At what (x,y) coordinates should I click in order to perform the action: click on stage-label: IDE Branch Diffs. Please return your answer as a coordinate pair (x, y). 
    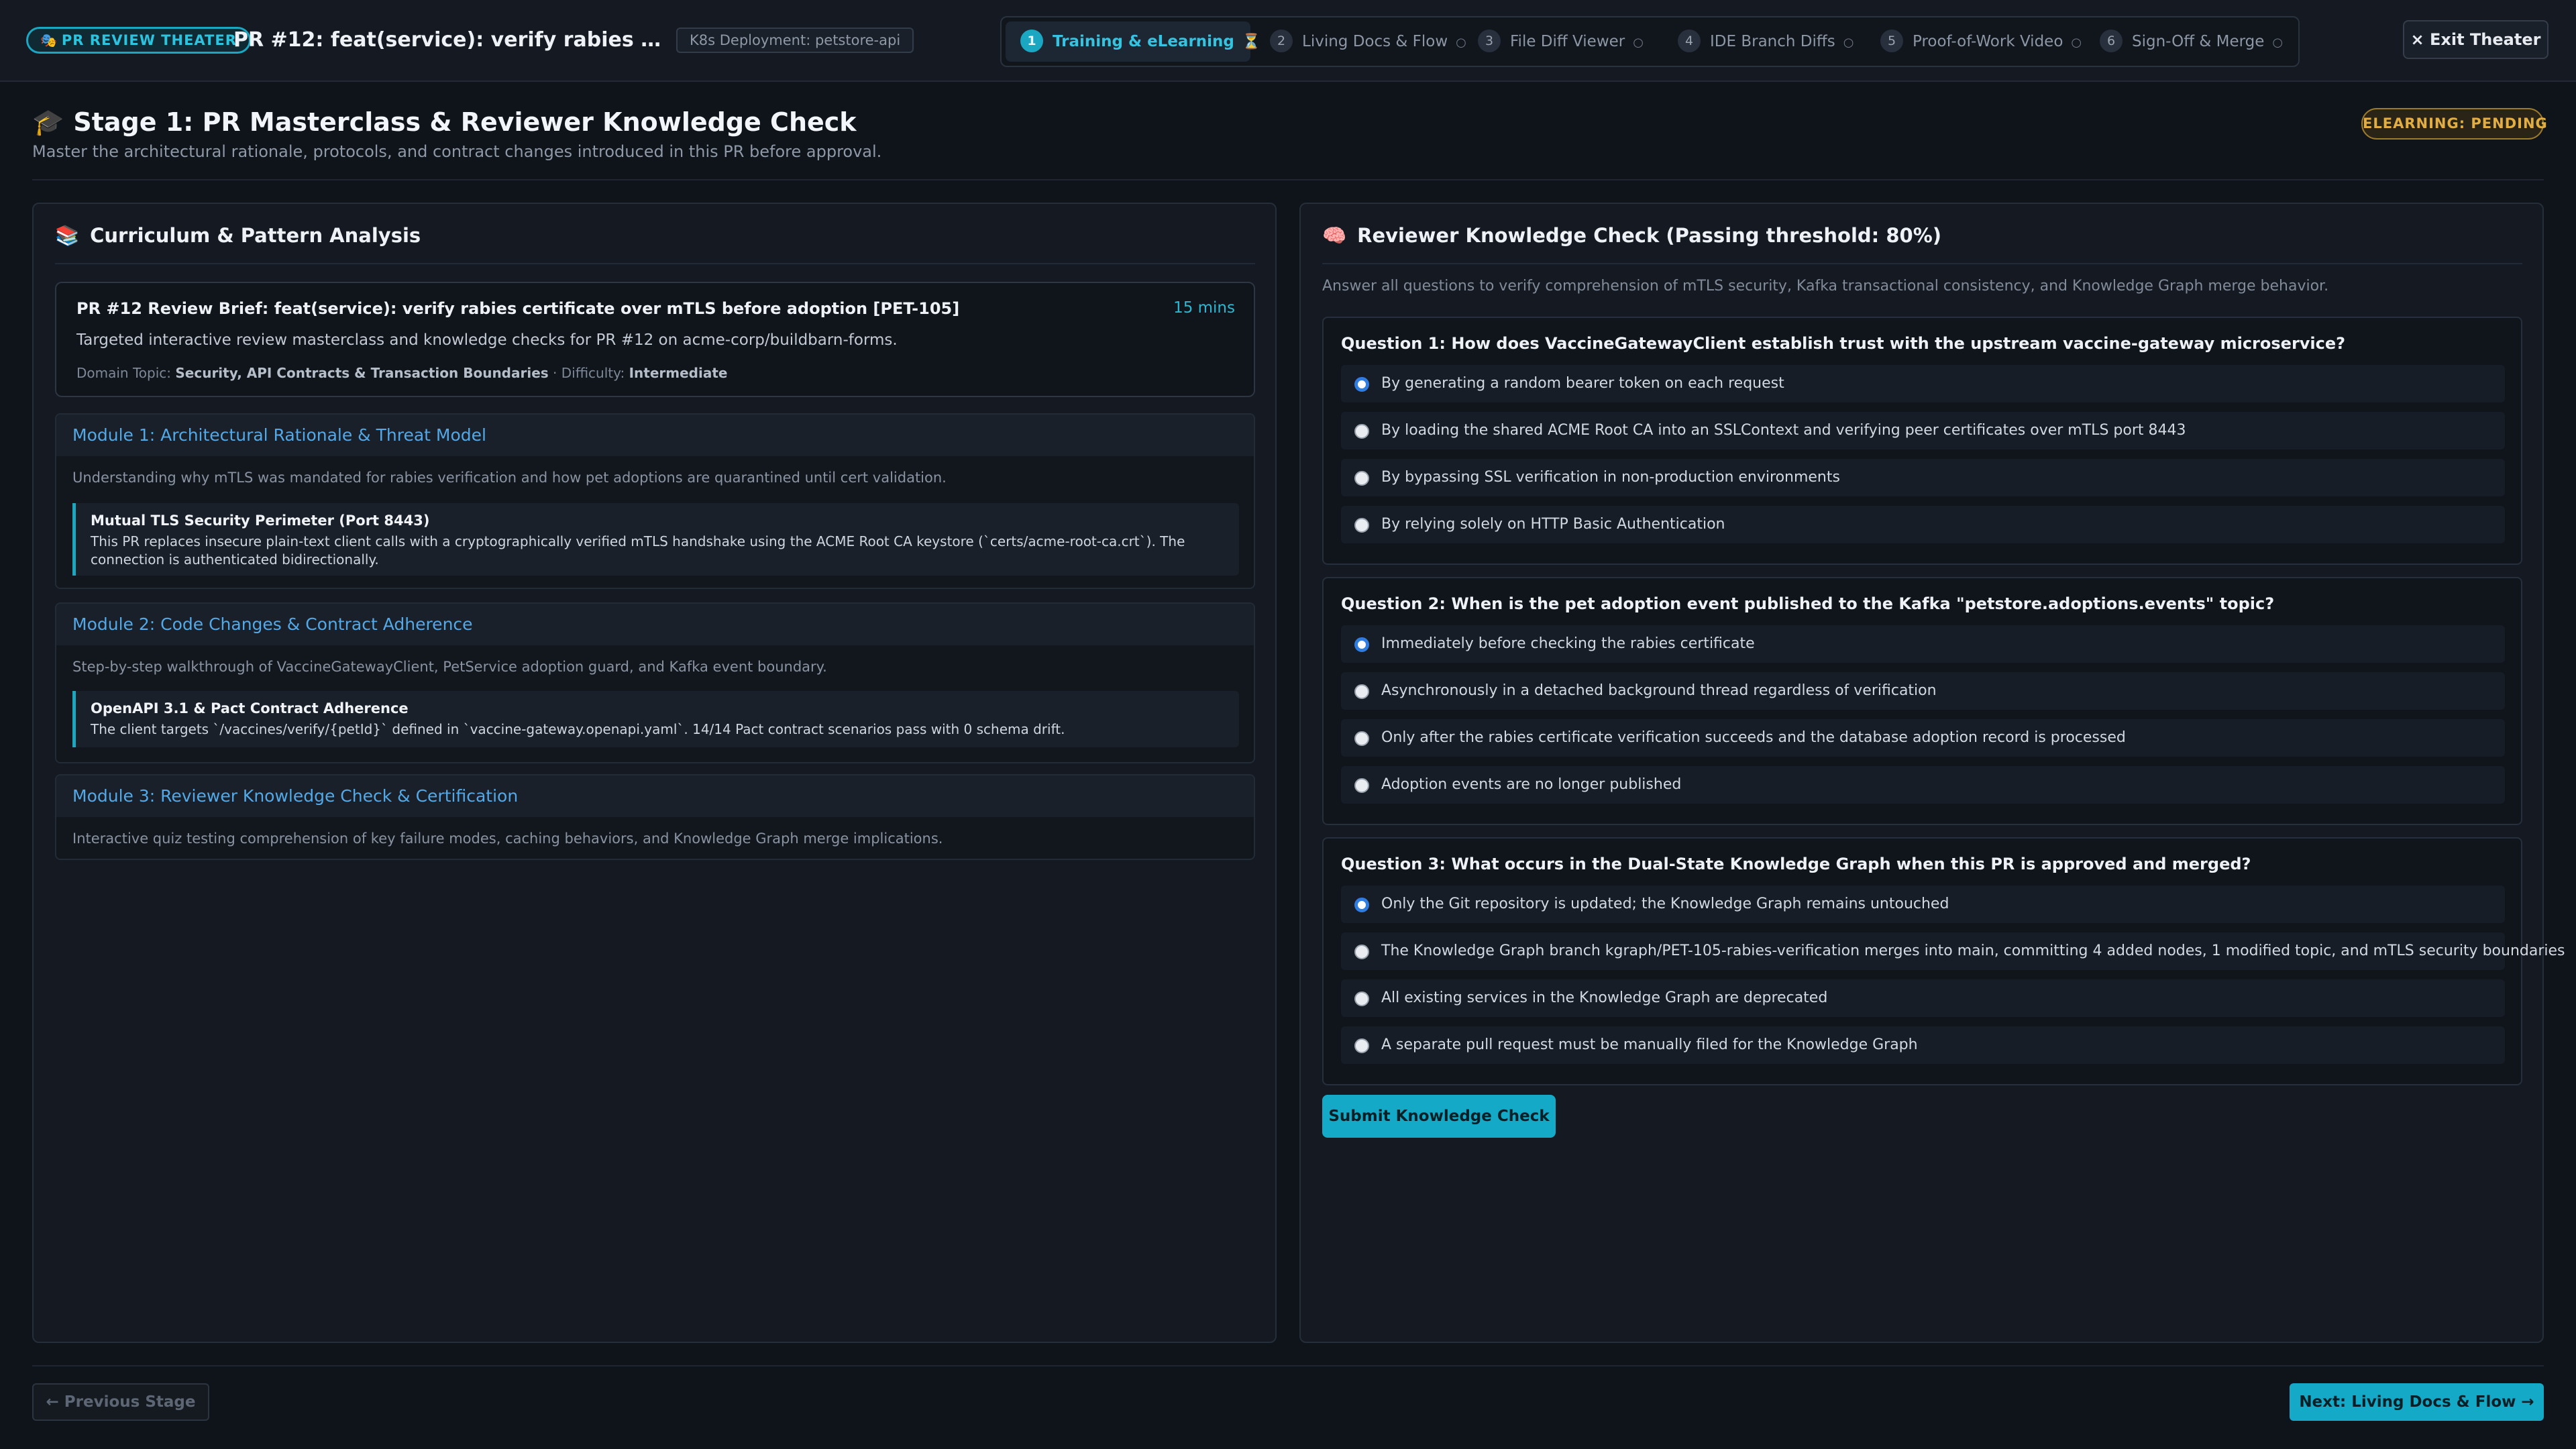
    Looking at the image, I should click on (1772, 41).